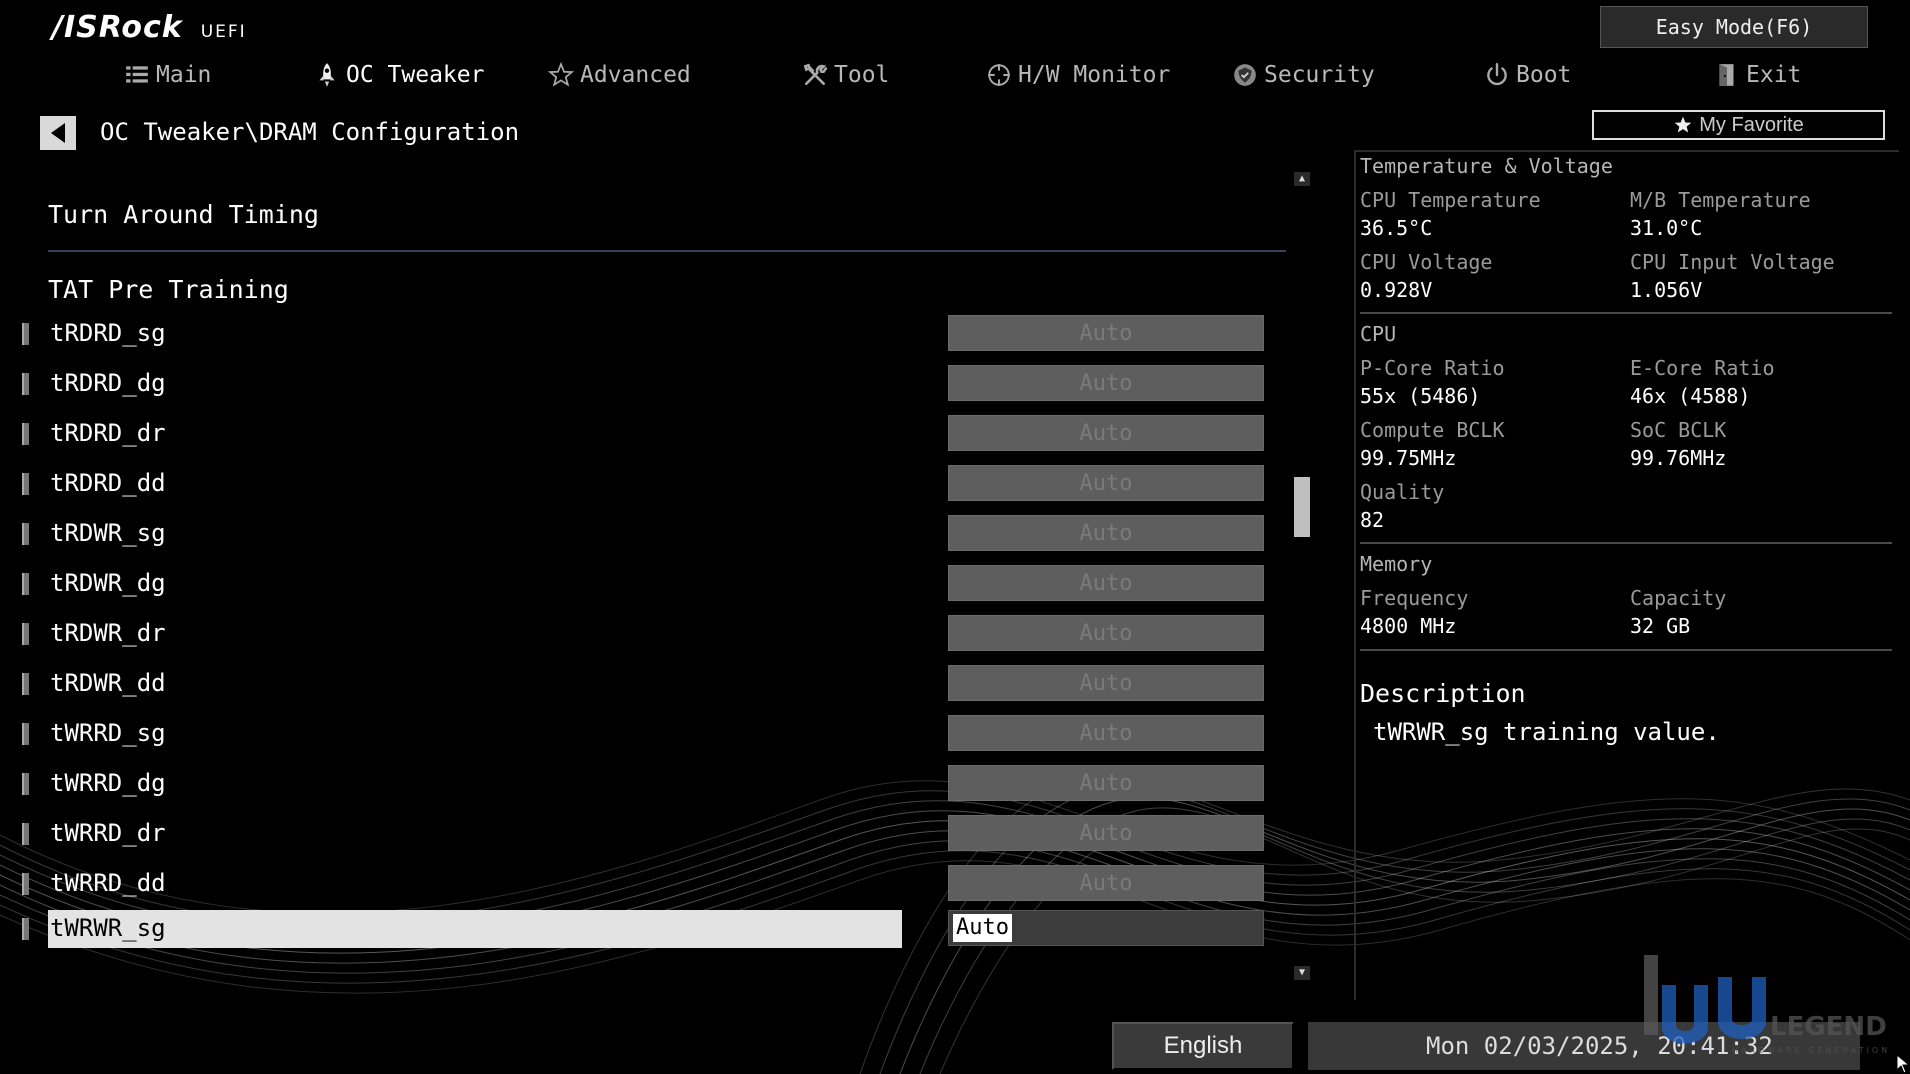 This screenshot has width=1910, height=1074. I want to click on tab-oc-tweaker: OC Tweaker, so click(399, 75).